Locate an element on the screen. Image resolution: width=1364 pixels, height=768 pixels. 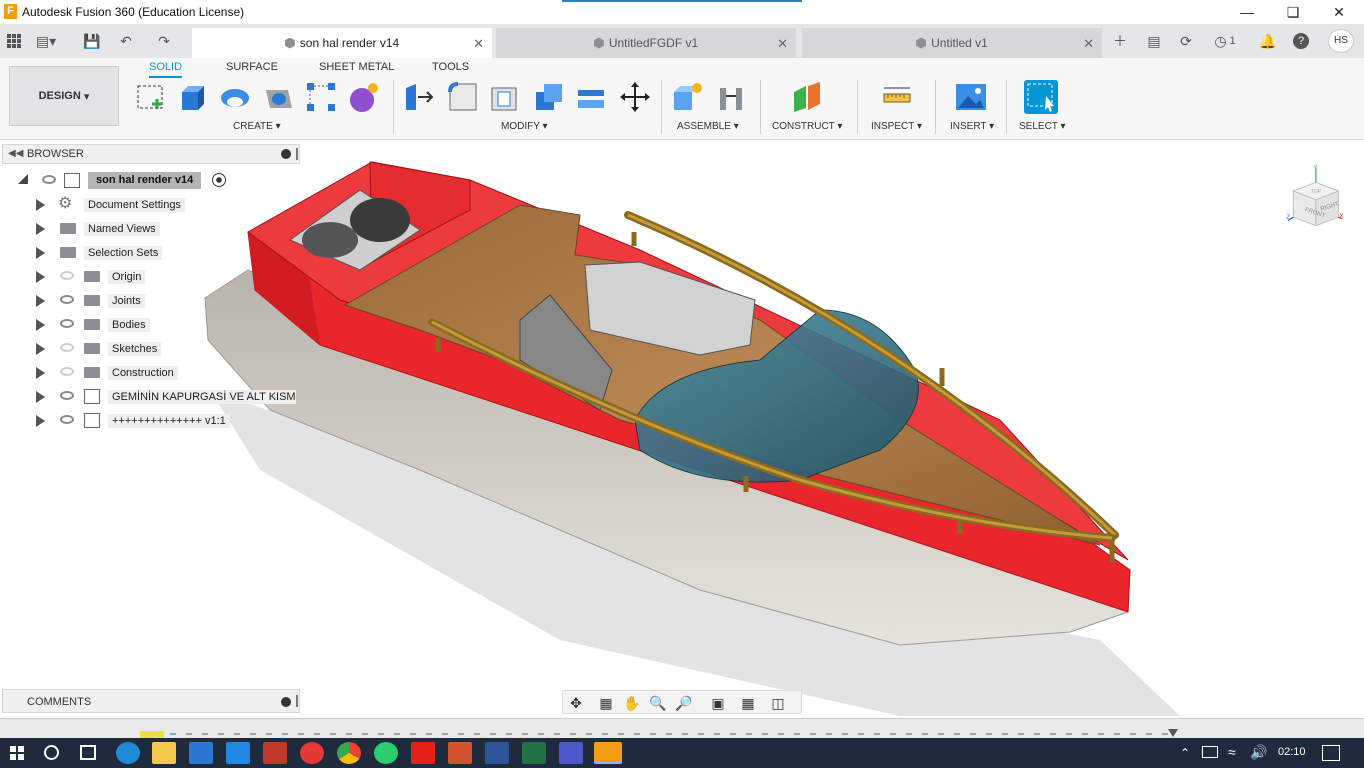
tab-tools: TOOLS is located at coordinates (450, 69).